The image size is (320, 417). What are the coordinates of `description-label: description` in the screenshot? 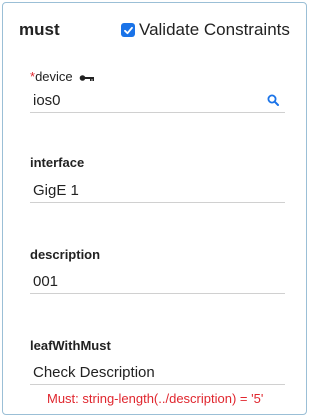 It's located at (65, 254).